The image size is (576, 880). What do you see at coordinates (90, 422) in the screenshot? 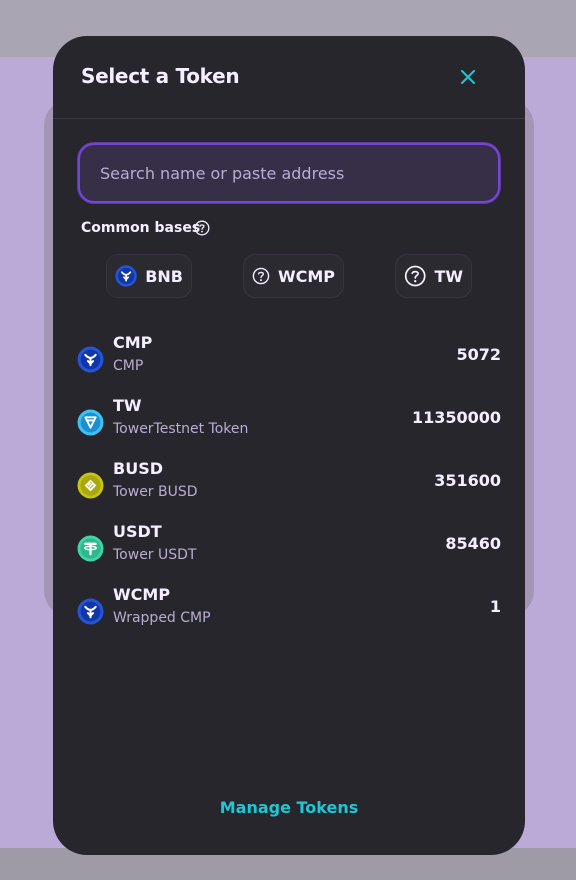
I see `tw-token-icon` at bounding box center [90, 422].